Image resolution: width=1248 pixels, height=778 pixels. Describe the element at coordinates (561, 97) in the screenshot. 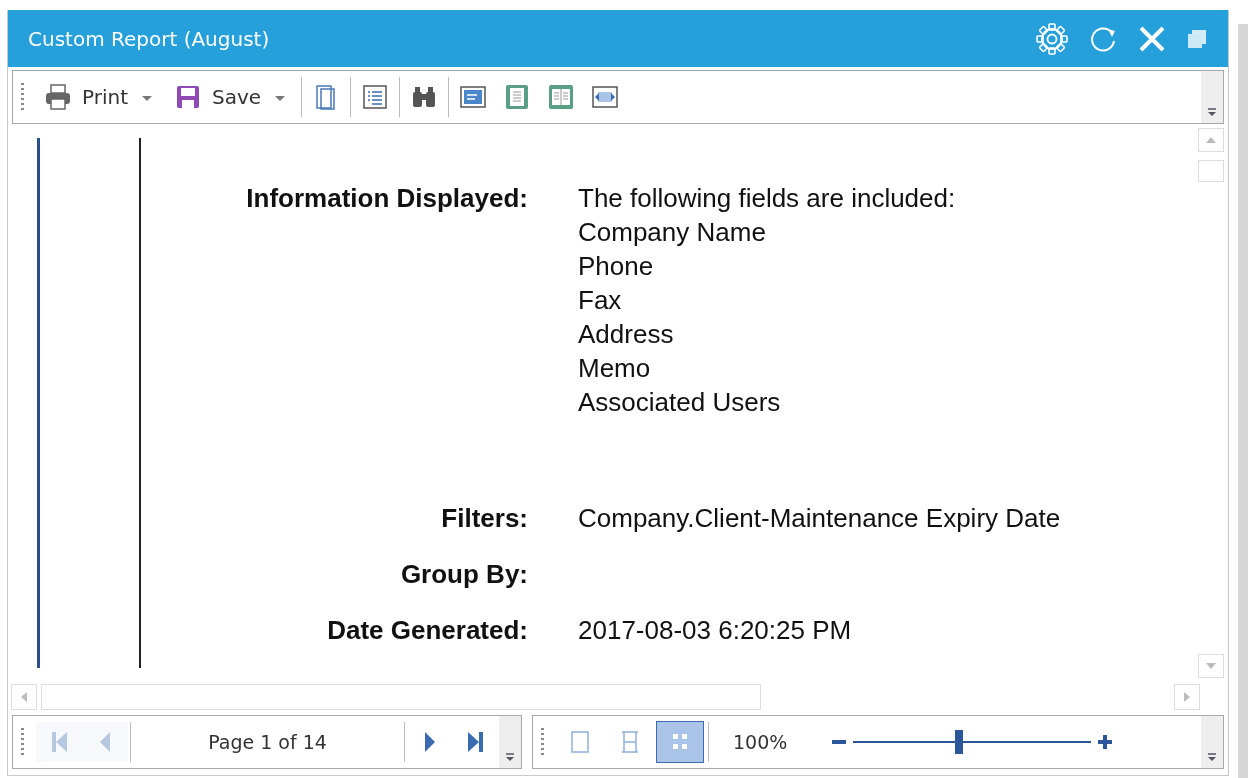

I see `two-page-icon` at that location.